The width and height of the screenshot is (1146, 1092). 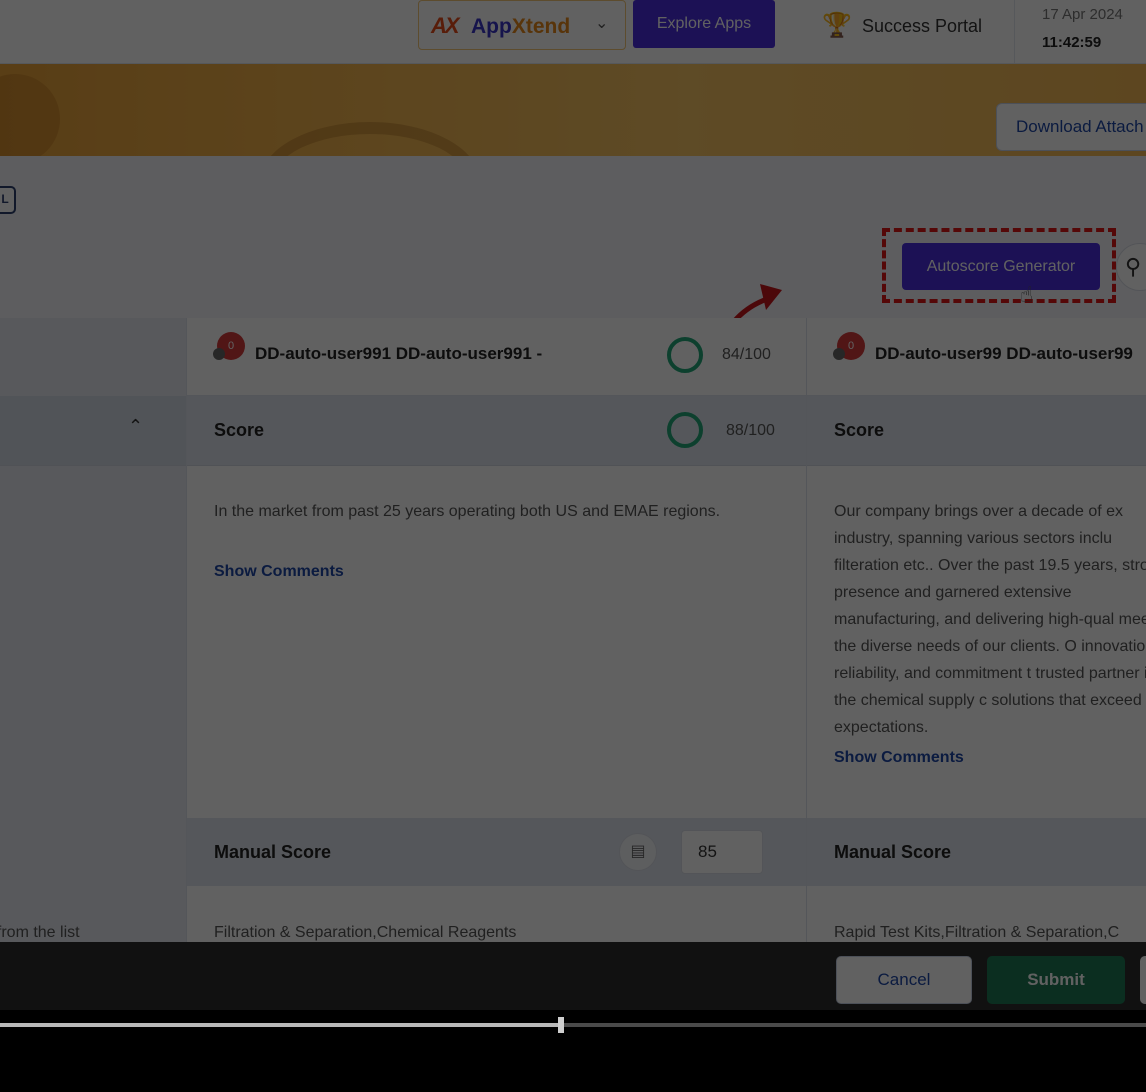 What do you see at coordinates (976, 431) in the screenshot?
I see `score-section-header: Score` at bounding box center [976, 431].